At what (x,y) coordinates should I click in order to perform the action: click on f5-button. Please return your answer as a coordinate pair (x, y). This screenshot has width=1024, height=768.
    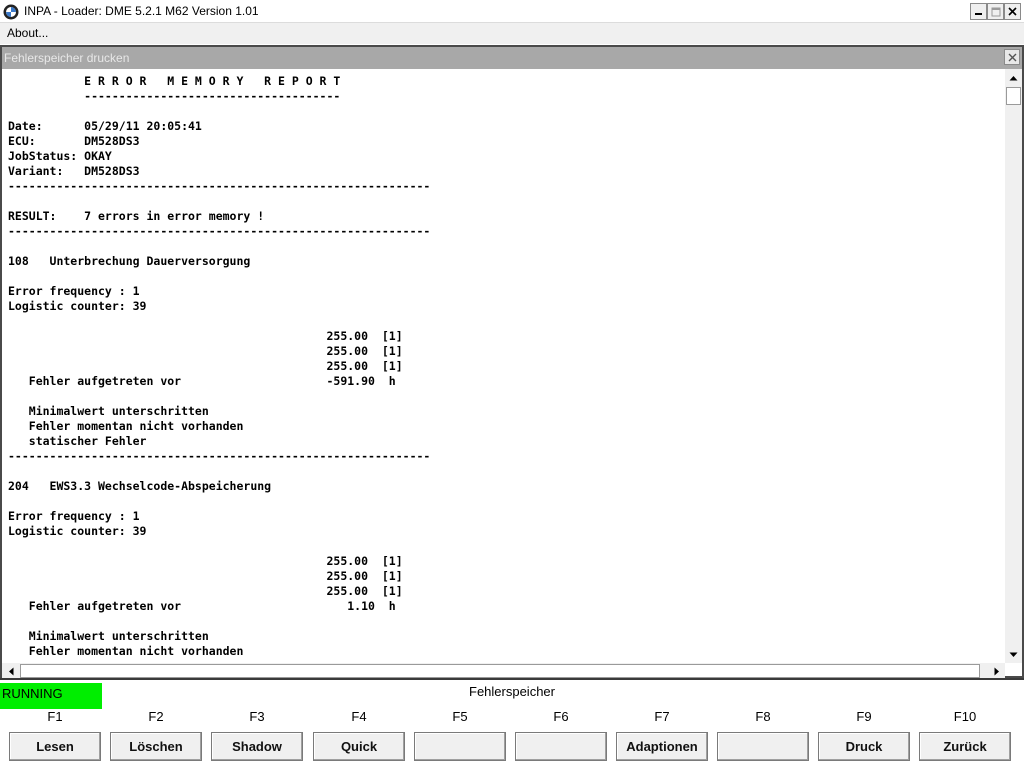
    Looking at the image, I should click on (460, 746).